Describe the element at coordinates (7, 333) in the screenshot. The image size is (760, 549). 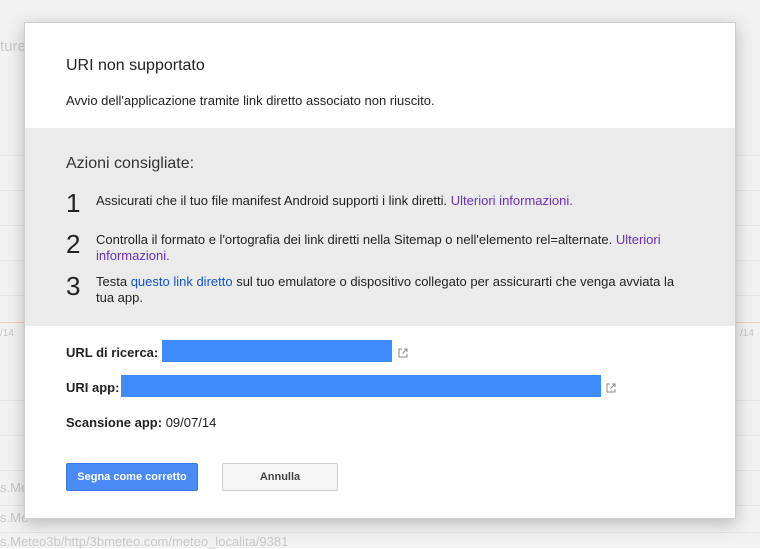
I see `background-date-left: /14` at that location.